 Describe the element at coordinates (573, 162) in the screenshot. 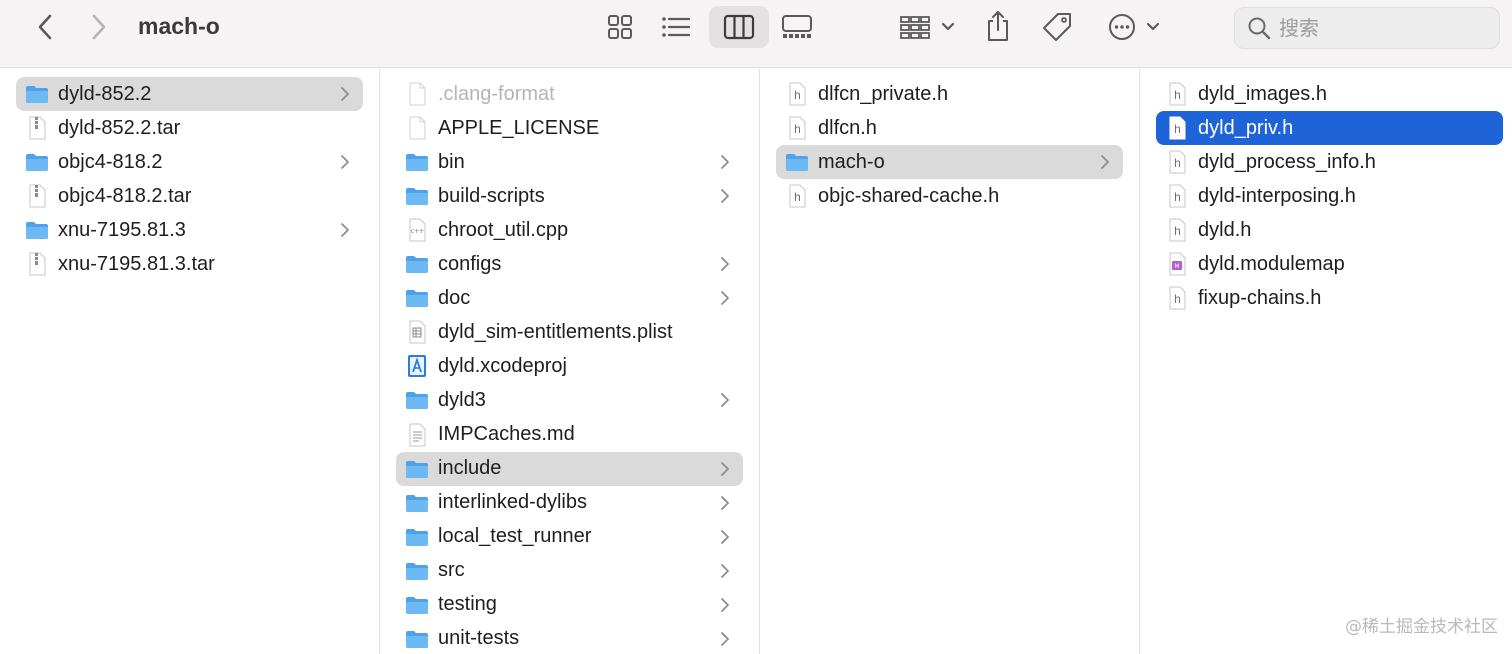

I see `column-2-item: bin` at that location.